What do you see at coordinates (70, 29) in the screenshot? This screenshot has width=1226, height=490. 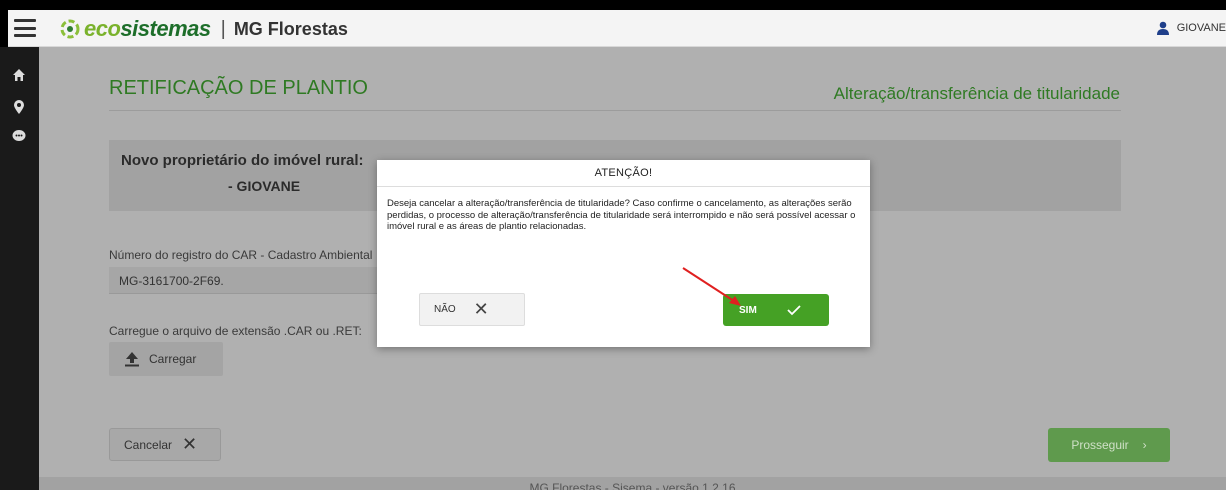 I see `ecosistemas-logo-icon` at bounding box center [70, 29].